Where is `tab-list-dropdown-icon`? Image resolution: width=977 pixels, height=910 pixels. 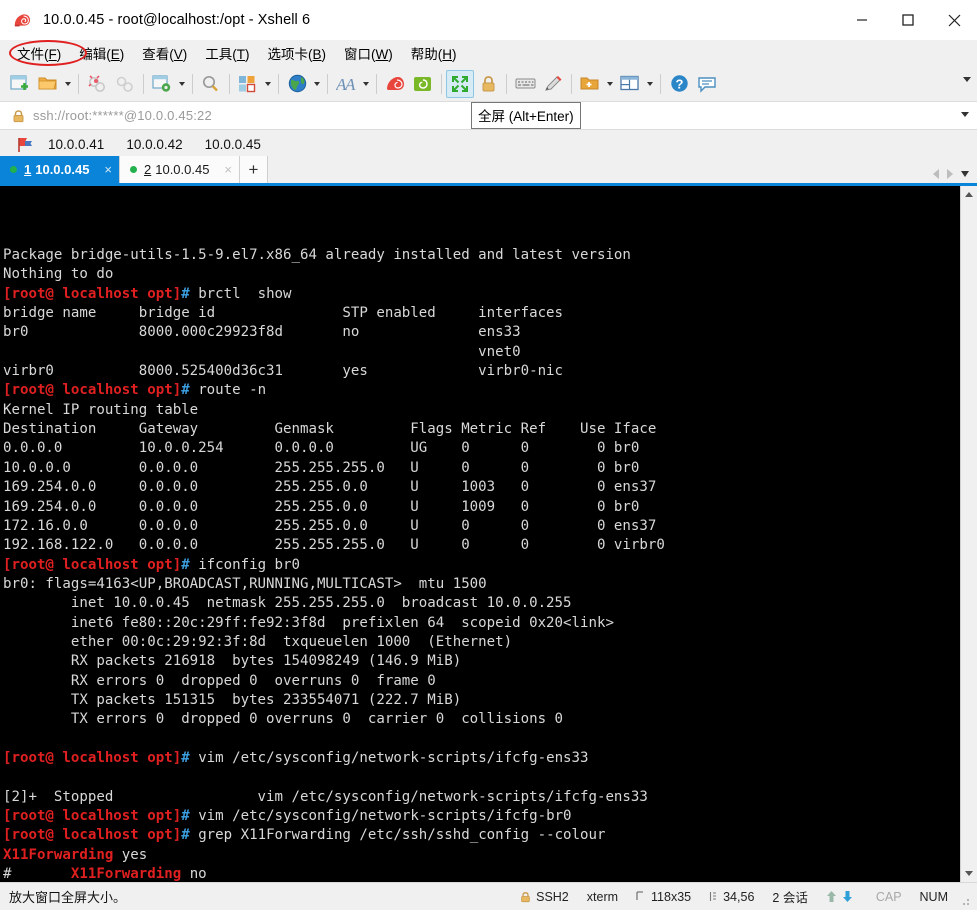
tab-list-dropdown-icon is located at coordinates (965, 174).